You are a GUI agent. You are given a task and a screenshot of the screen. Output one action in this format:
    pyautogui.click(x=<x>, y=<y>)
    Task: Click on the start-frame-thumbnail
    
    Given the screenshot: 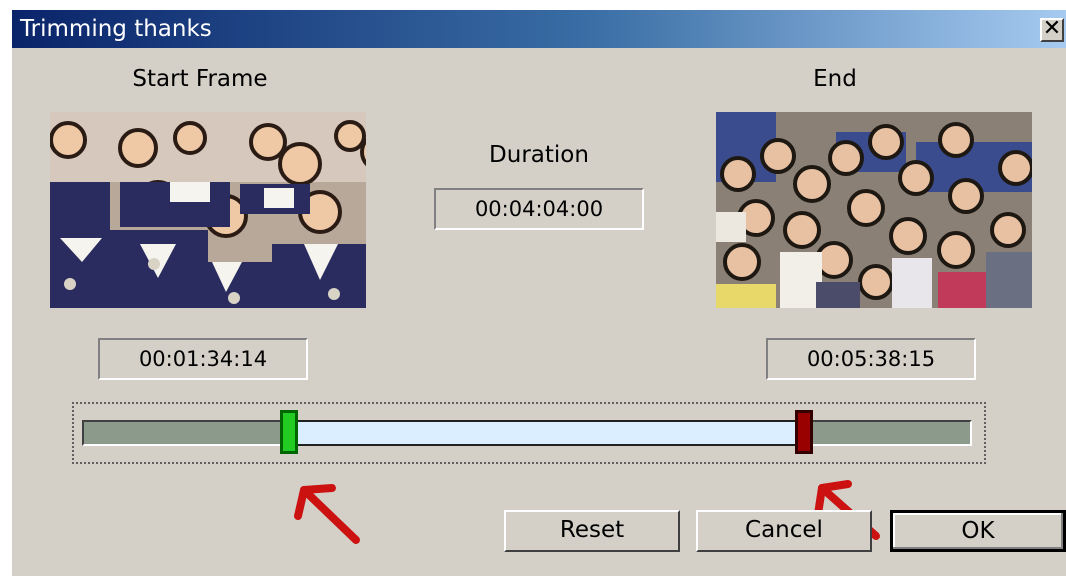 What is the action you would take?
    pyautogui.click(x=208, y=210)
    